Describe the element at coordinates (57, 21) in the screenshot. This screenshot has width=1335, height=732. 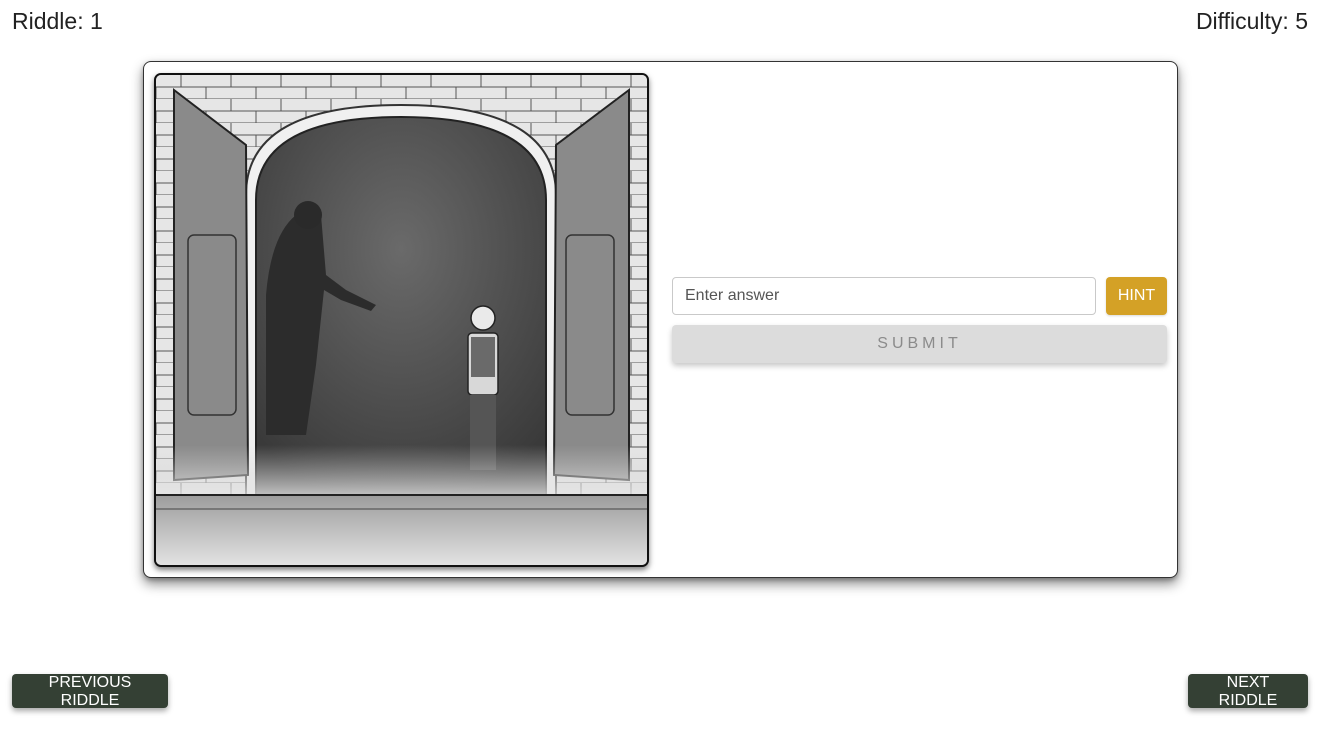
I see `riddle-number: Riddle: 1` at that location.